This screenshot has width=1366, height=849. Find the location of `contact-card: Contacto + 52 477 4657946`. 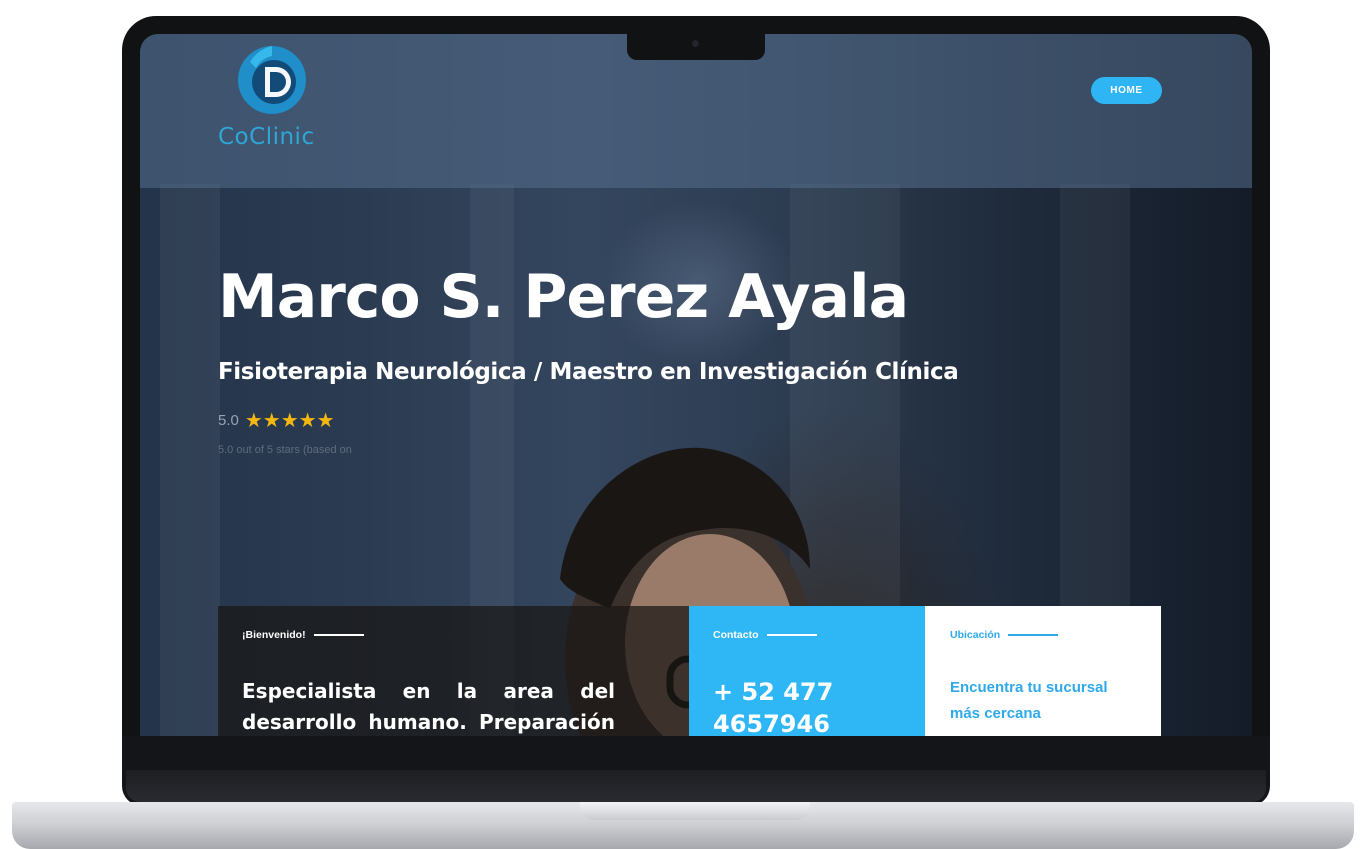

contact-card: Contacto + 52 477 4657946 is located at coordinates (807, 671).